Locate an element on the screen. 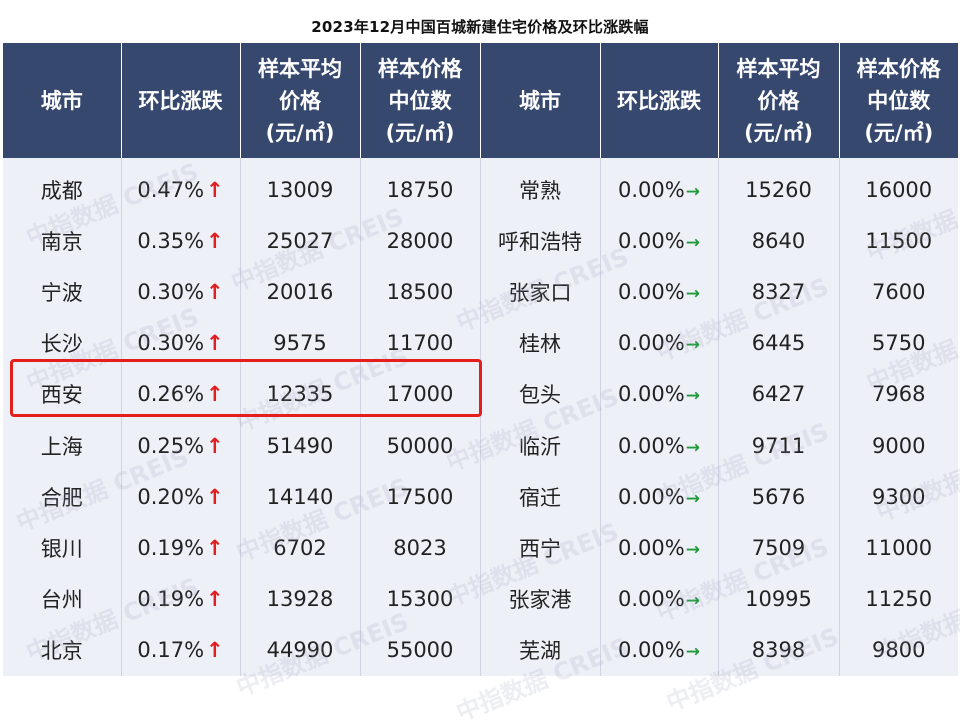 This screenshot has width=960, height=728. median-price-cell-value: 11500 is located at coordinates (899, 240).